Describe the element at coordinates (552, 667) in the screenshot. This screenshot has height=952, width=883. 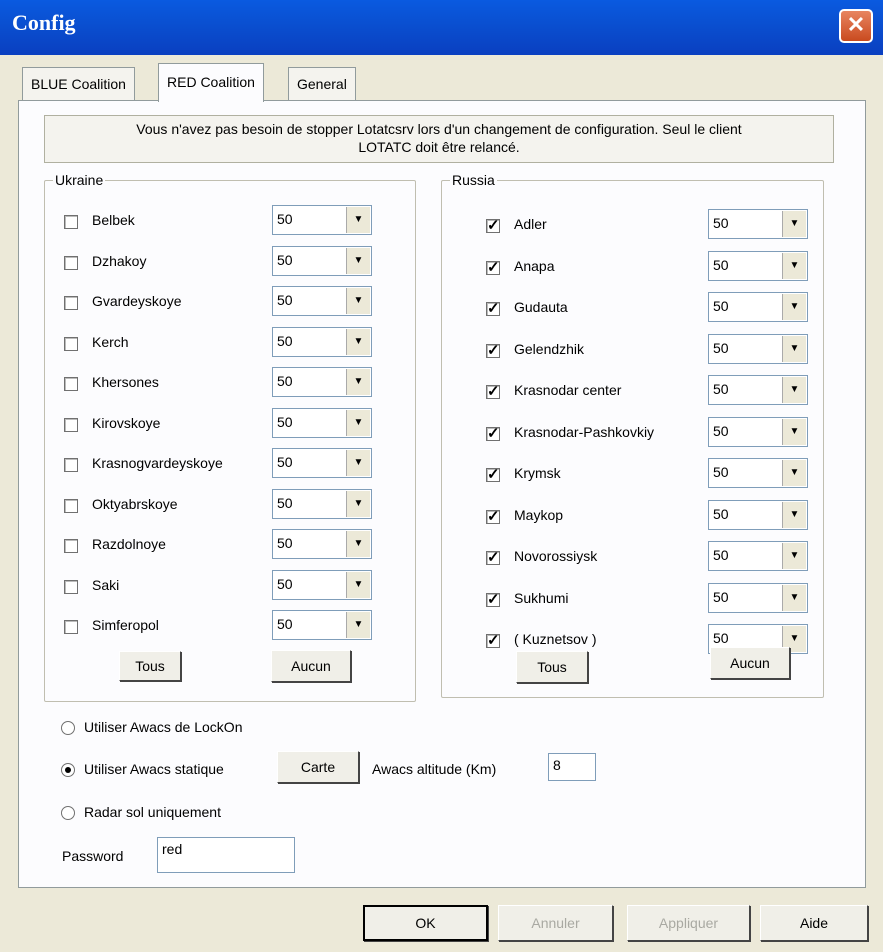
I see `russia-select-all-button: Tous` at that location.